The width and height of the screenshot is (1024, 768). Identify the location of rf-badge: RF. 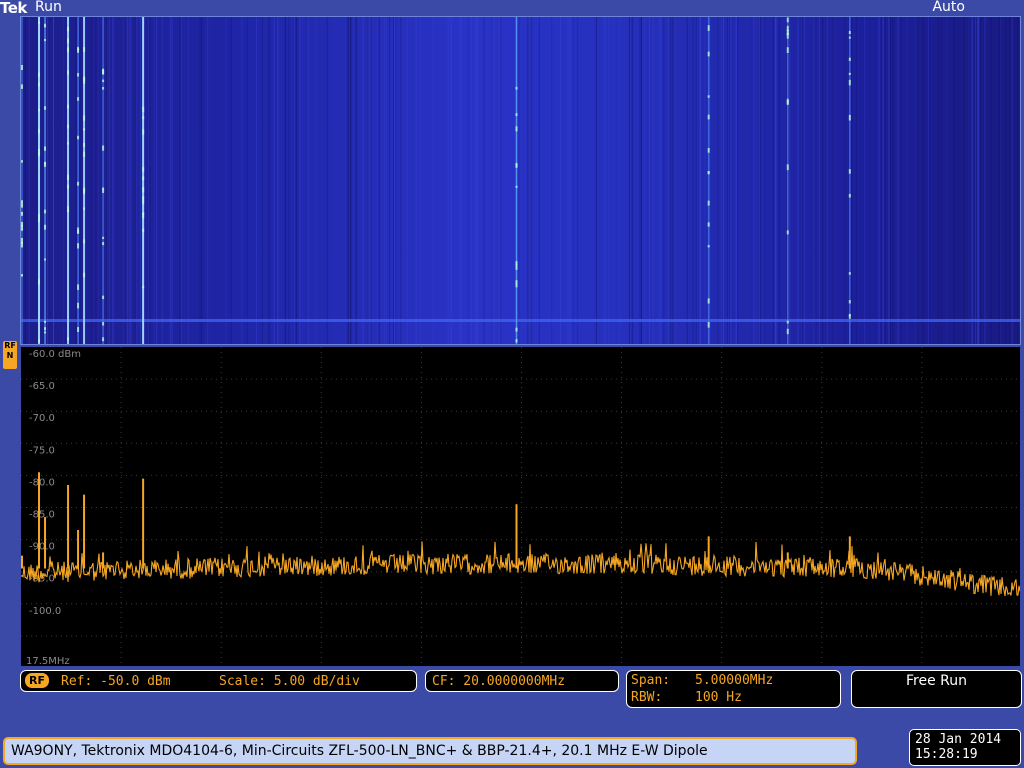
(37, 680).